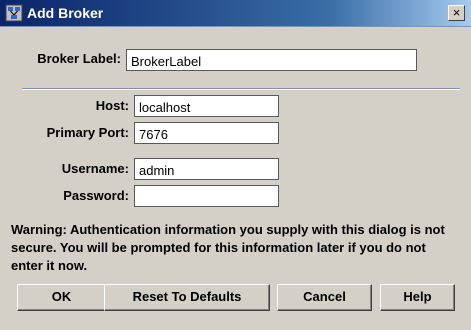  I want to click on password-label: Password:, so click(96, 195).